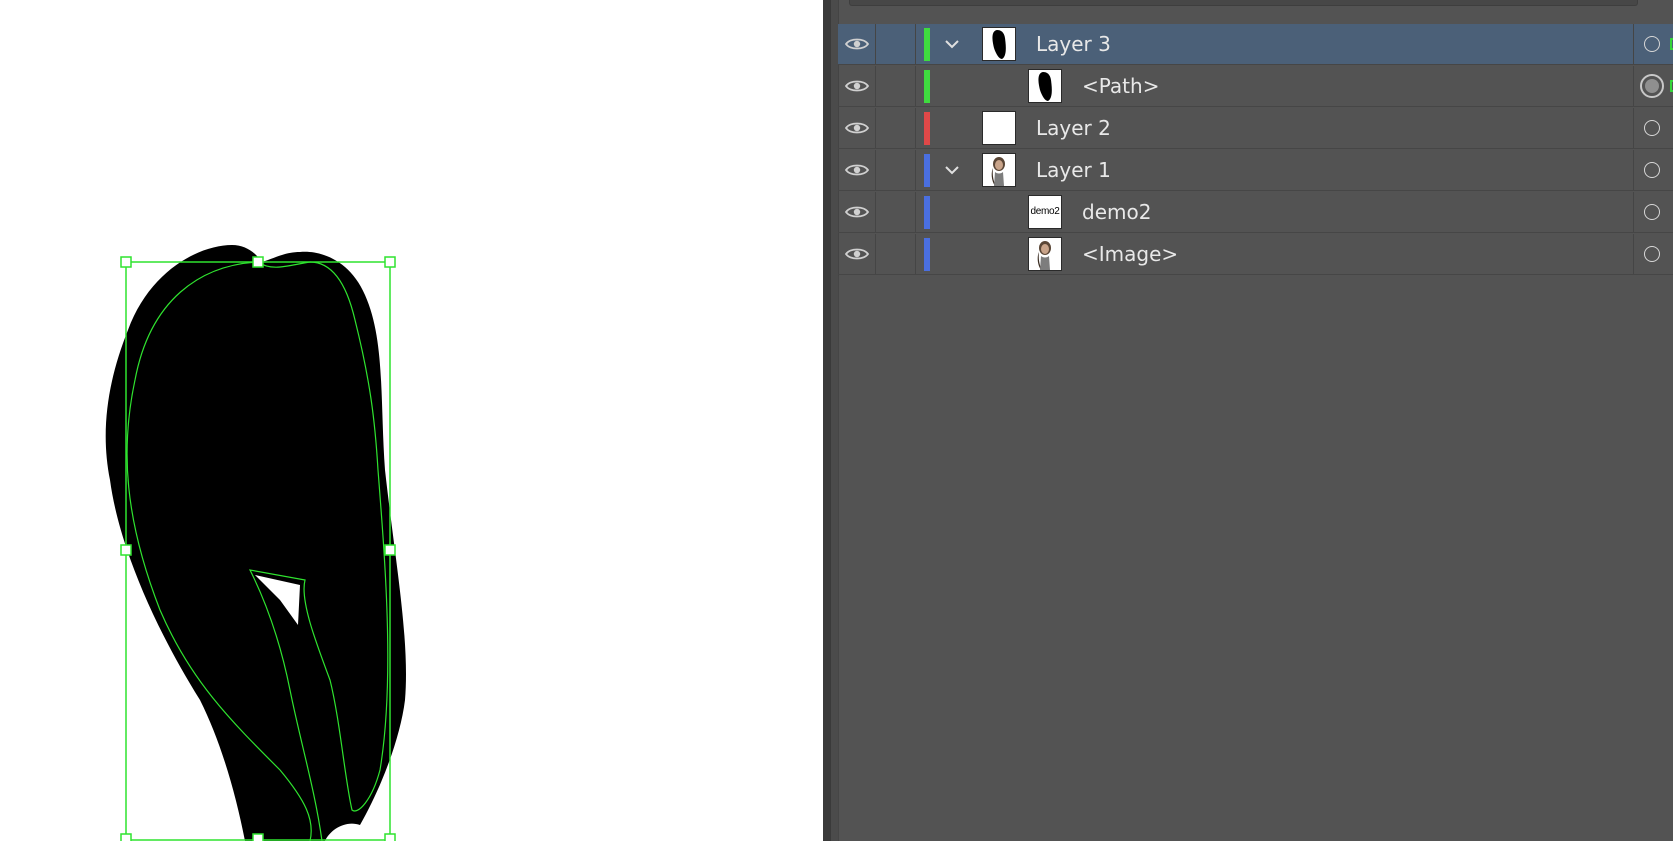 This screenshot has width=1673, height=841. Describe the element at coordinates (1255, 86) in the screenshot. I see `layer-row-path: <Path>` at that location.